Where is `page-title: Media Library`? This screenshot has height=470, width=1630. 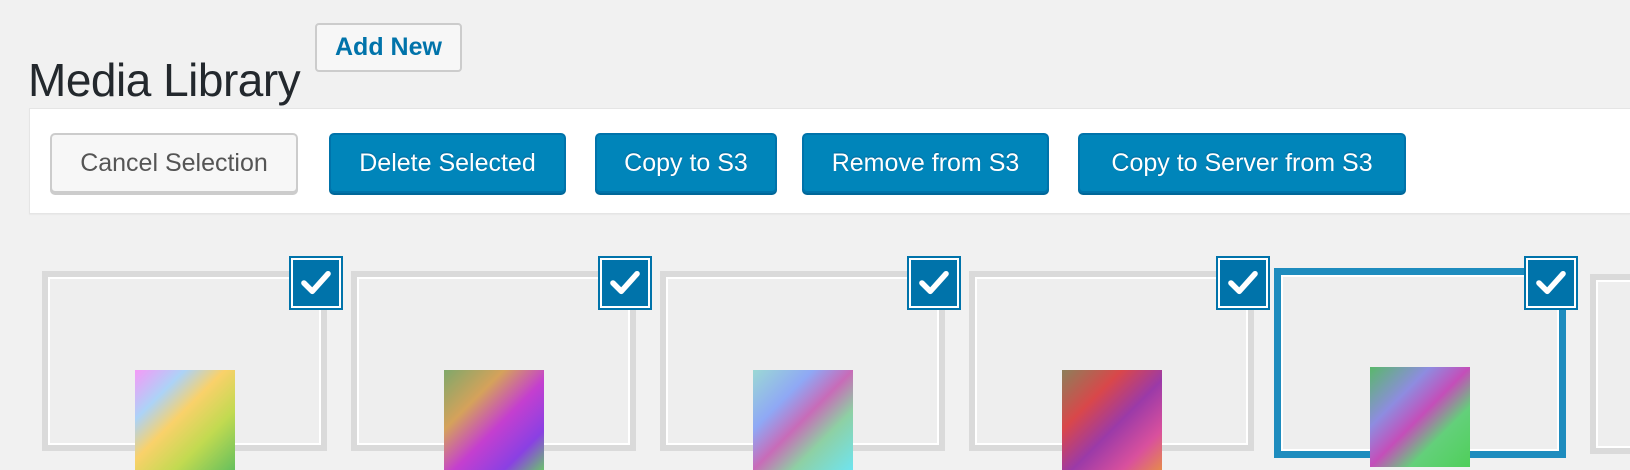 page-title: Media Library is located at coordinates (164, 79).